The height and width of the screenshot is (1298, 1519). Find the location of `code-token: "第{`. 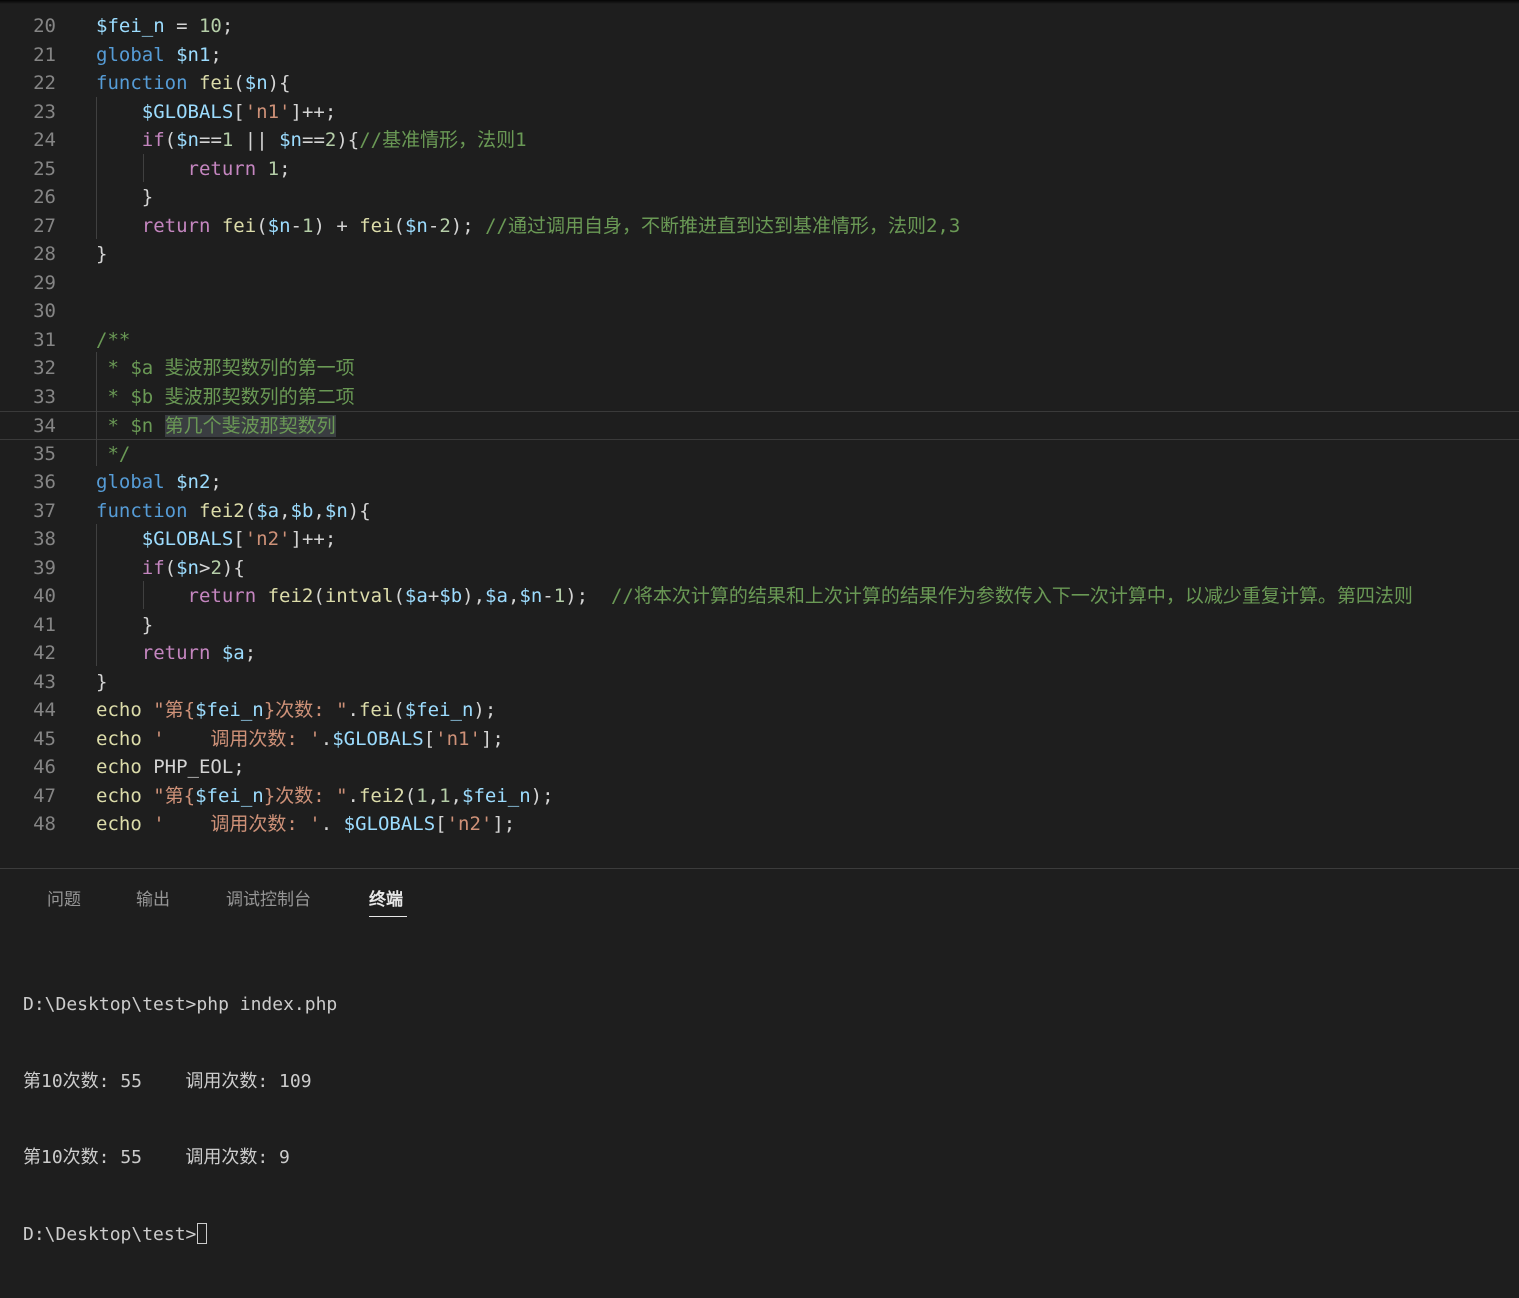

code-token: "第{ is located at coordinates (174, 795).